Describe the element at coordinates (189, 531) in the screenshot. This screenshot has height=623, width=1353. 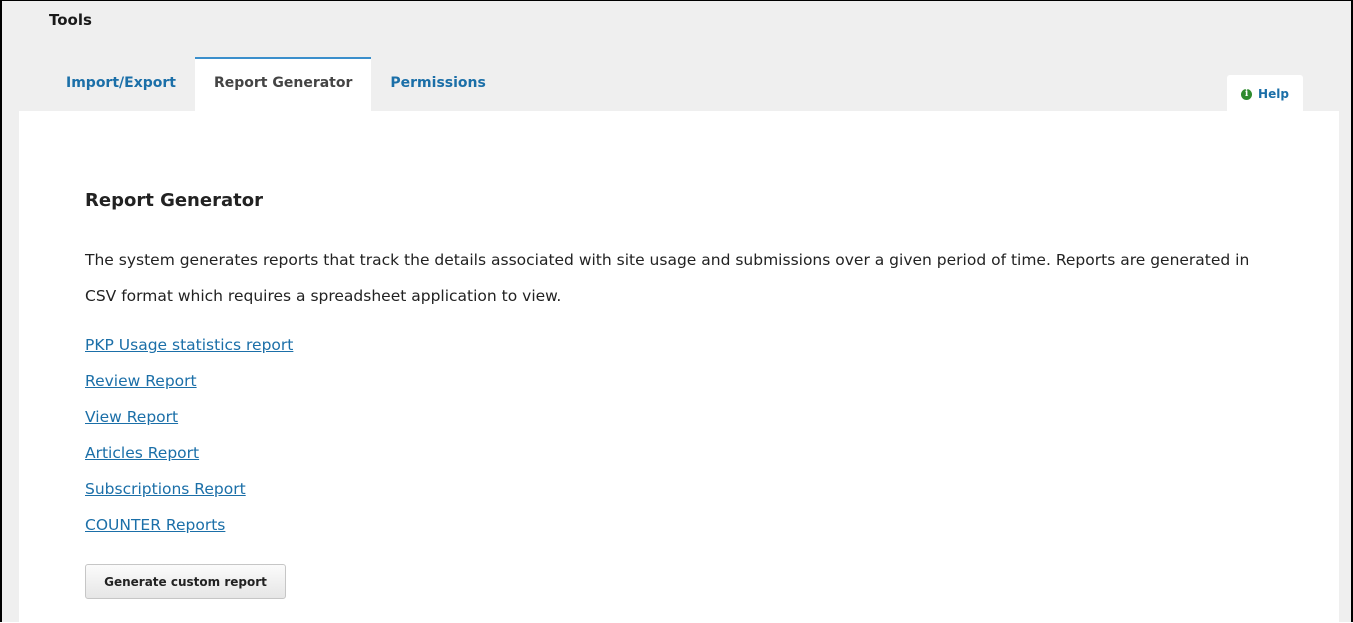
I see `link-counter-reports: COUNTER Reports` at that location.